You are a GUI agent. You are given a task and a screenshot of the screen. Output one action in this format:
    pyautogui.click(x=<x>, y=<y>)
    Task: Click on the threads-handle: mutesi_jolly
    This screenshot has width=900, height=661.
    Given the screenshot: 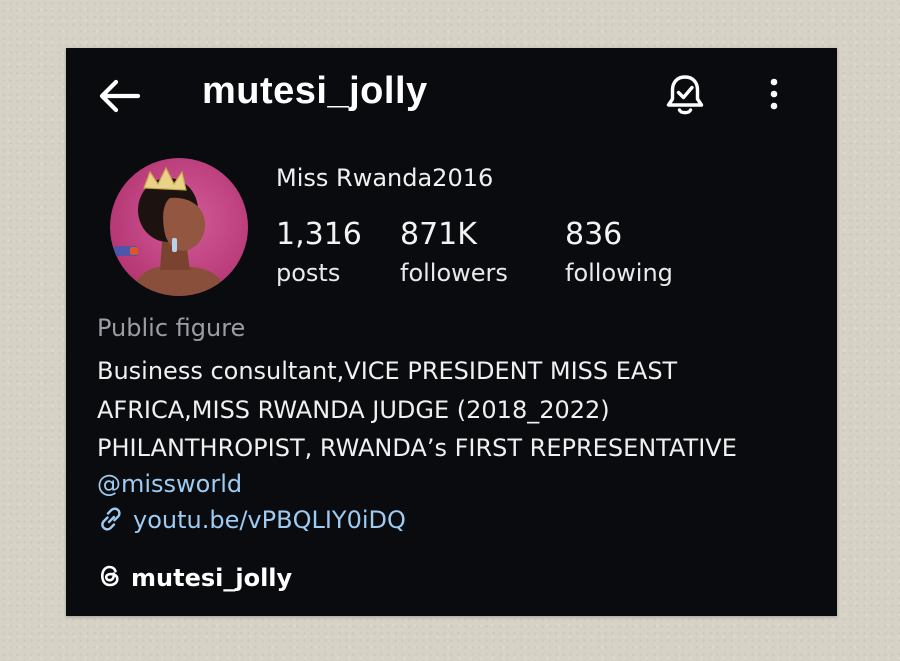 What is the action you would take?
    pyautogui.click(x=212, y=578)
    